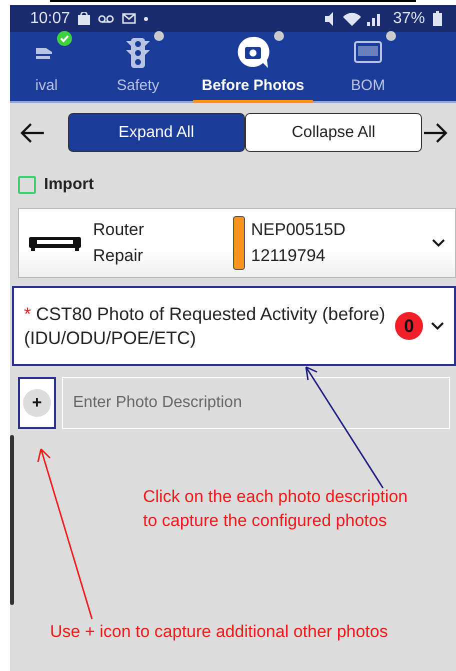 The image size is (456, 671). I want to click on voicemail-icon, so click(106, 18).